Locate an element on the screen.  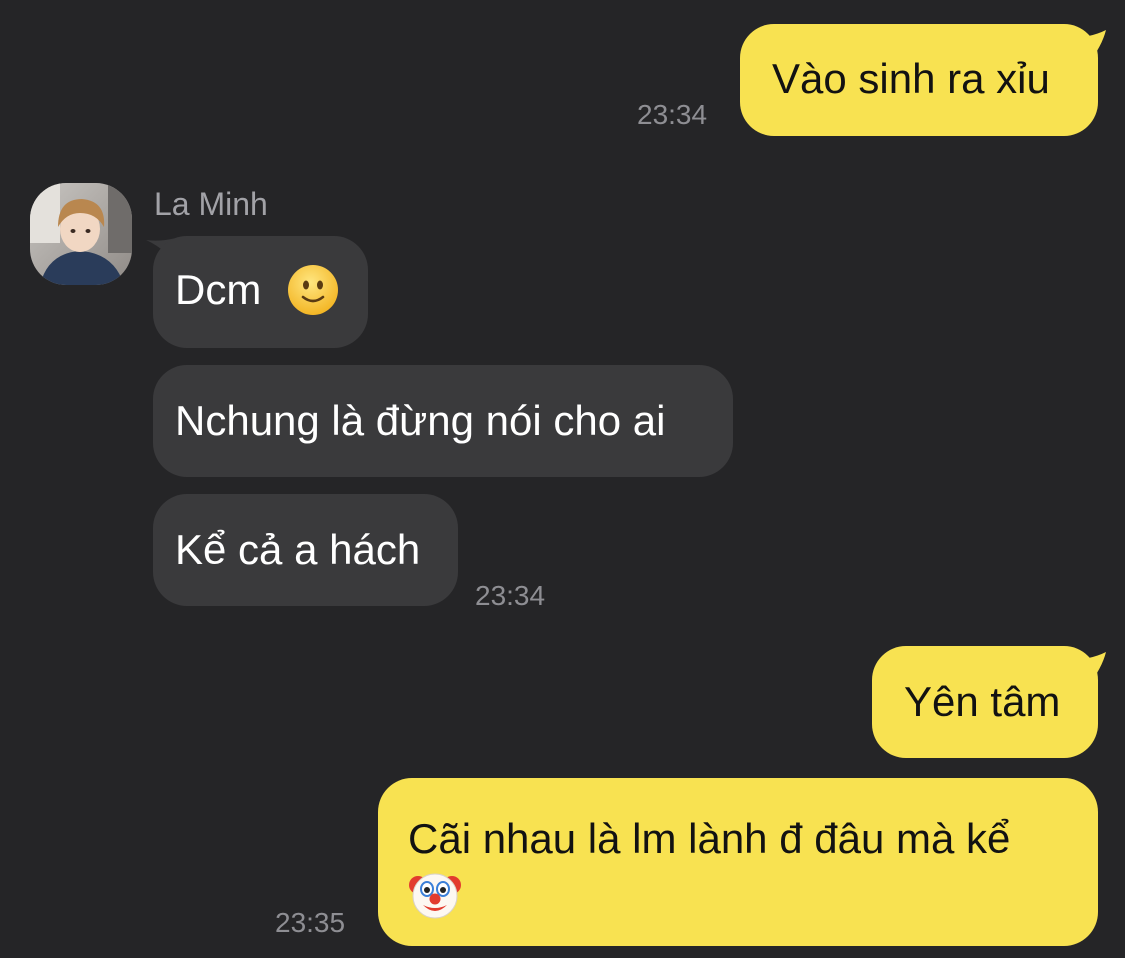
incoming-bubble: Dcm is located at coordinates (260, 292).